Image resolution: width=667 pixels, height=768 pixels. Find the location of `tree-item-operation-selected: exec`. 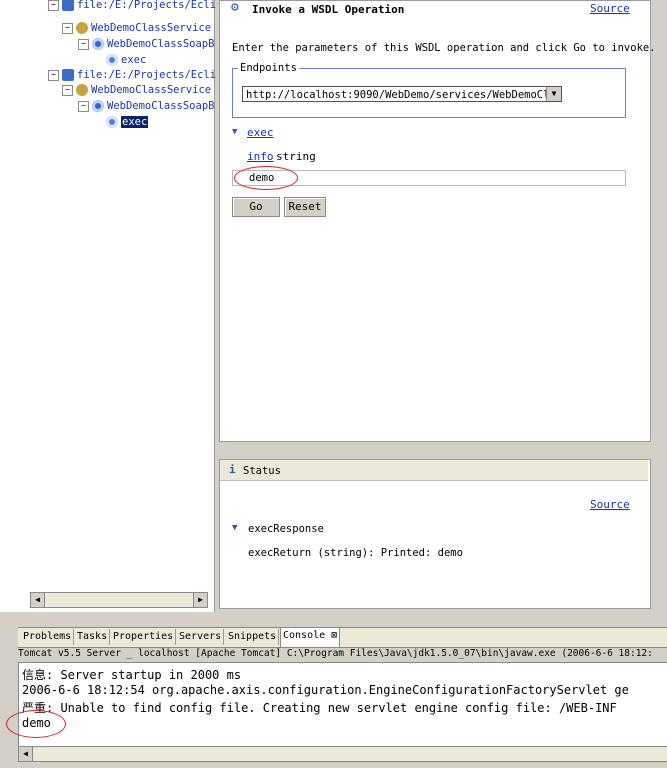

tree-item-operation-selected: exec is located at coordinates (127, 122).